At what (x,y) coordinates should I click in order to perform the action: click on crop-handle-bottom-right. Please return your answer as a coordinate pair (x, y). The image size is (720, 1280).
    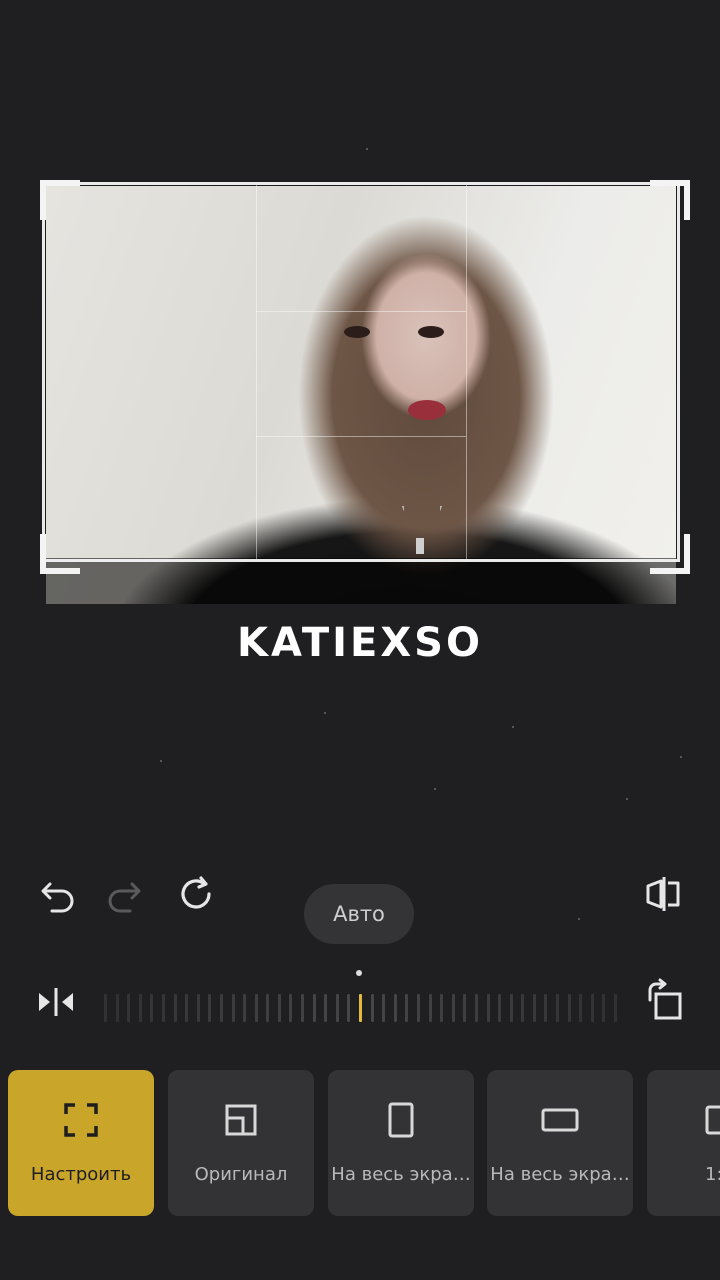
    Looking at the image, I should click on (670, 554).